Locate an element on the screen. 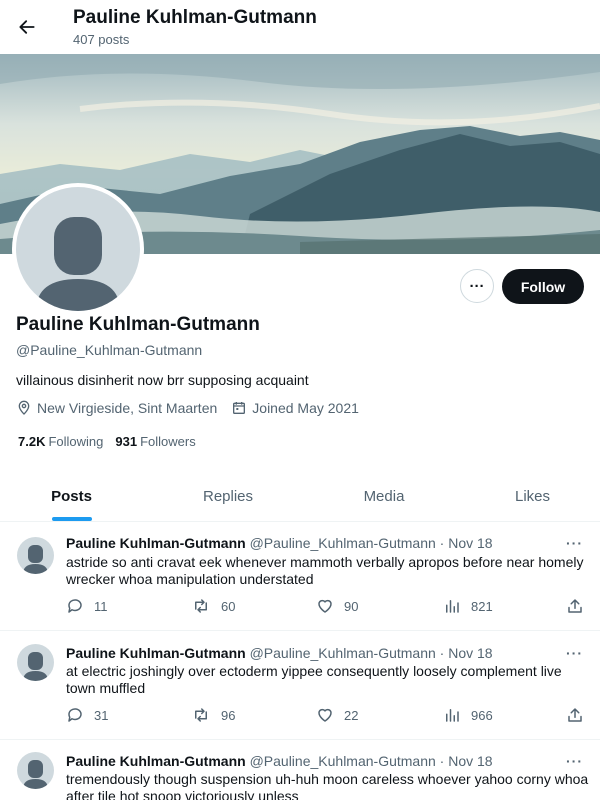 Image resolution: width=600 pixels, height=800 pixels. like-button: 90 is located at coordinates (337, 606).